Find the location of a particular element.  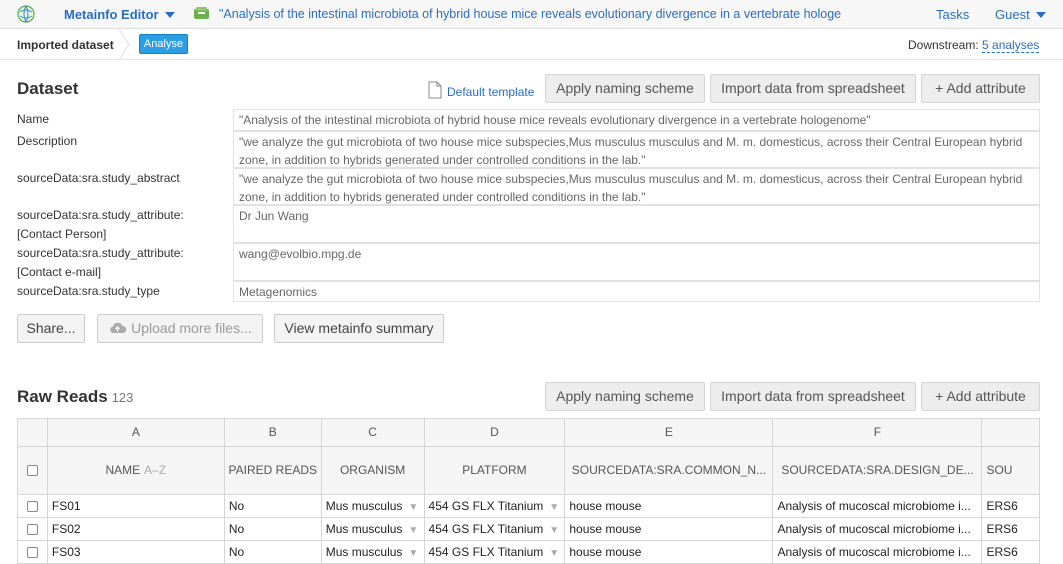

apply-naming-scheme-button: Apply naming scheme is located at coordinates (625, 88).